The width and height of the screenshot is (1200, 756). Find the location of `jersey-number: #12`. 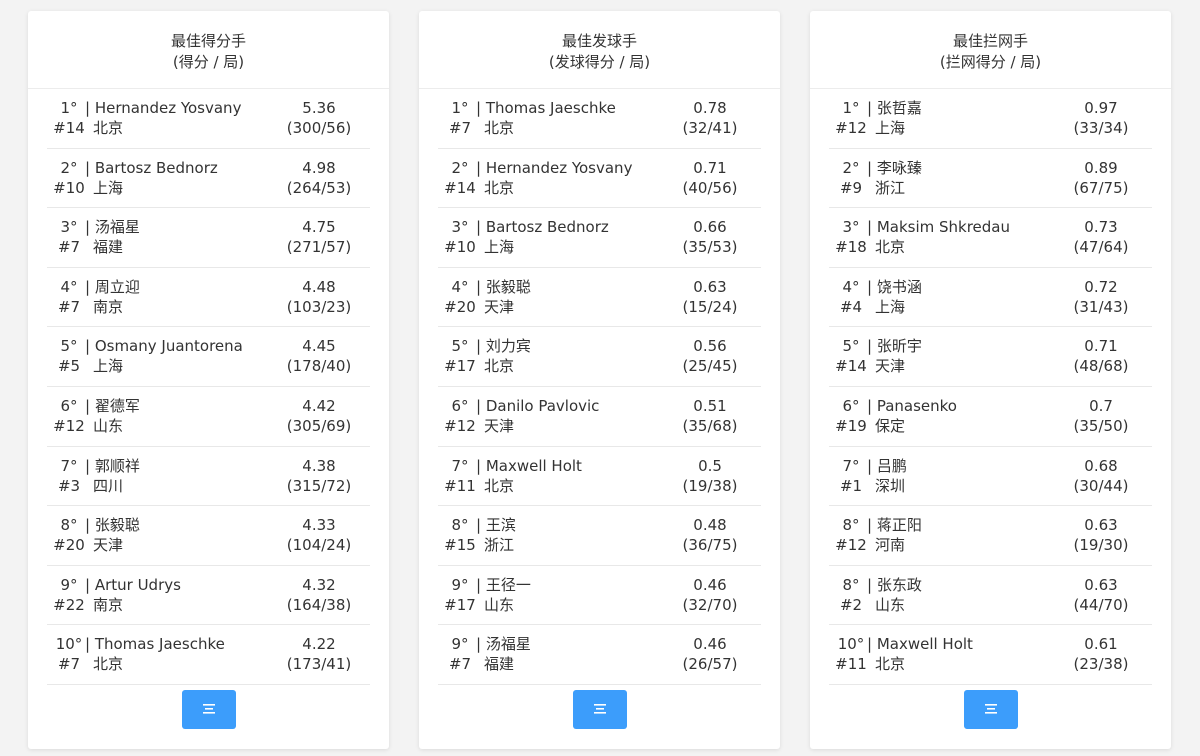

jersey-number: #12 is located at coordinates (851, 545).